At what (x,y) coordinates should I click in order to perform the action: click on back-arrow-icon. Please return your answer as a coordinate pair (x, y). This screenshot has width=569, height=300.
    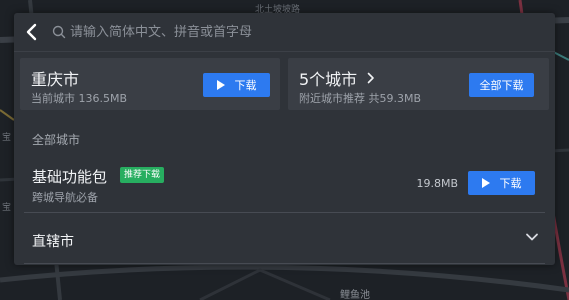
    Looking at the image, I should click on (31, 32).